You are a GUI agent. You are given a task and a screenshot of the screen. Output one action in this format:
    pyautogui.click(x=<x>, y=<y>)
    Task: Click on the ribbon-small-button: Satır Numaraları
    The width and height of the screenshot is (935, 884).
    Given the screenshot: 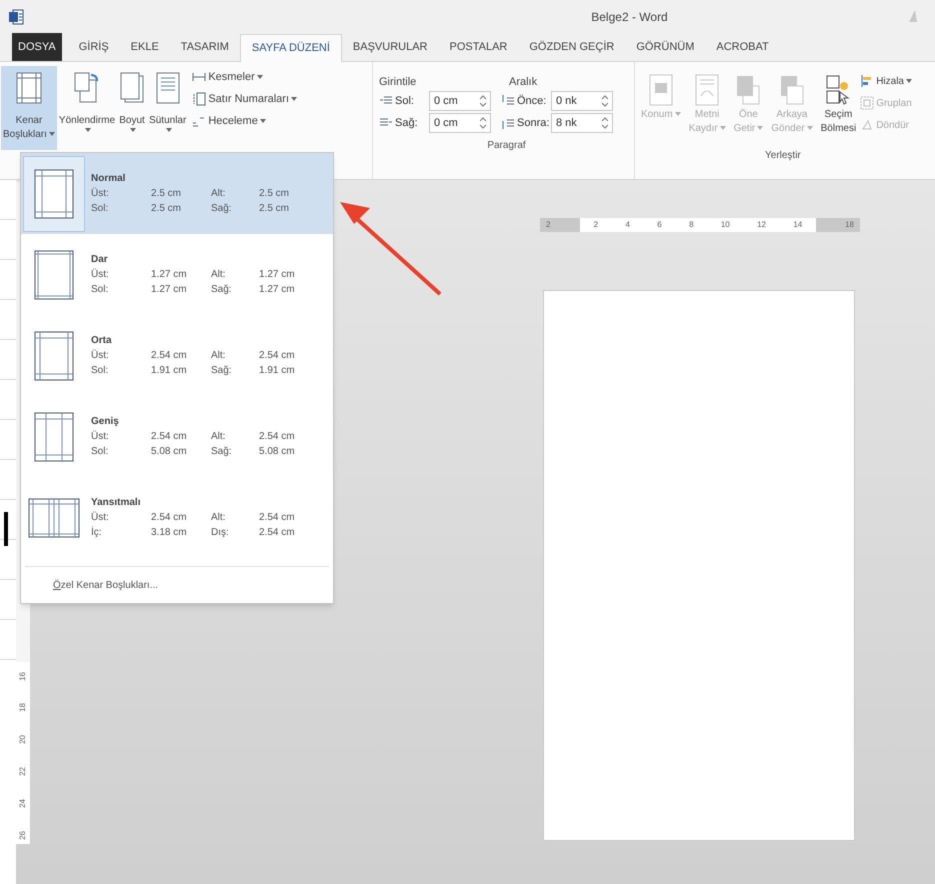 What is the action you would take?
    pyautogui.click(x=245, y=99)
    